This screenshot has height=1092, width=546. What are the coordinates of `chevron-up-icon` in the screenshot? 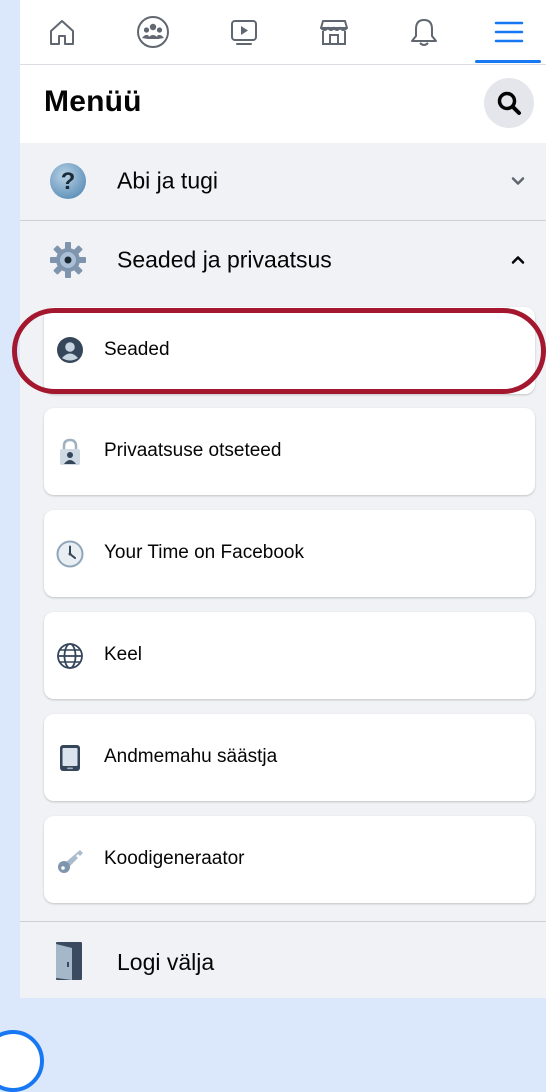 It's located at (518, 260).